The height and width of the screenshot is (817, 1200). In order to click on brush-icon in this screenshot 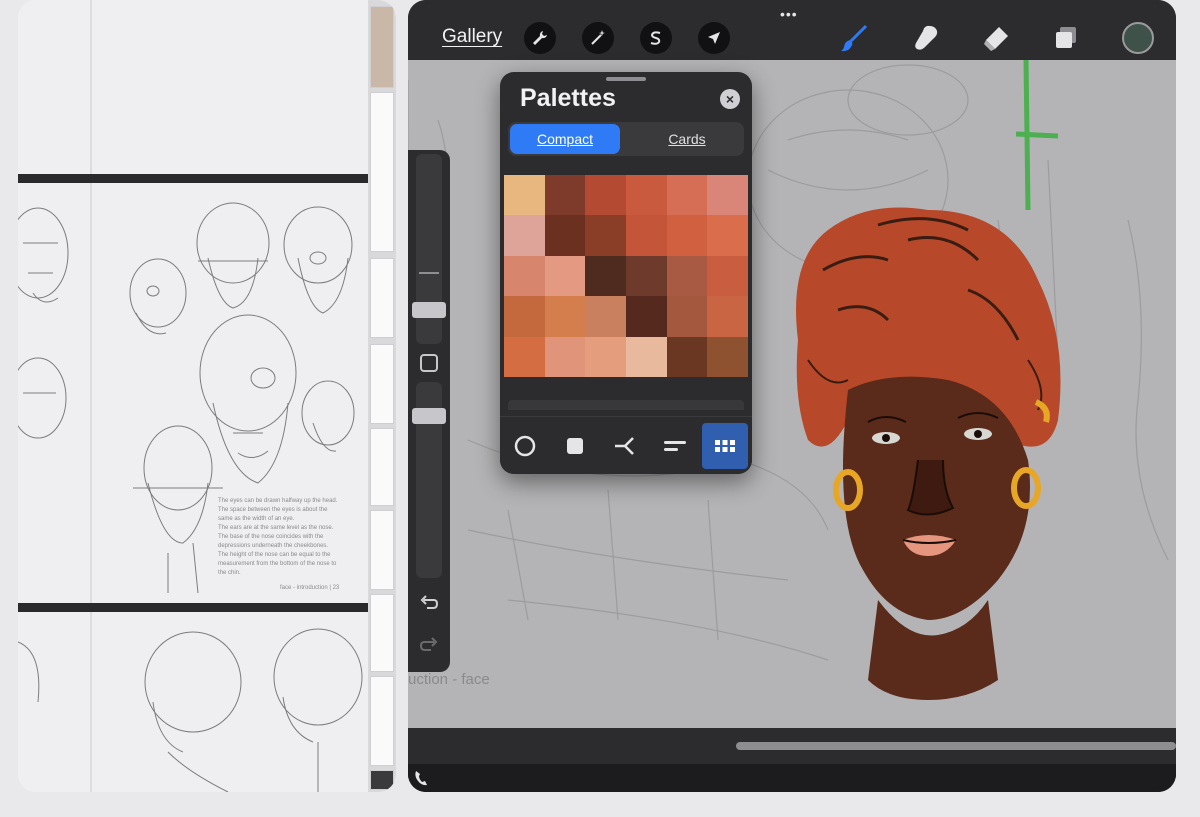, I will do `click(854, 38)`.